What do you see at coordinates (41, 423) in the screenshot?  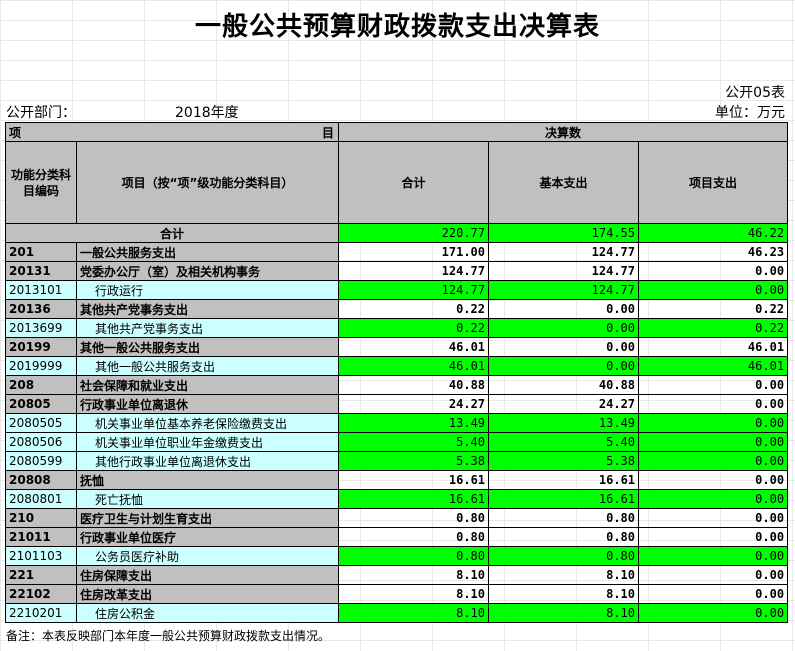 I see `row-code: 2080505` at bounding box center [41, 423].